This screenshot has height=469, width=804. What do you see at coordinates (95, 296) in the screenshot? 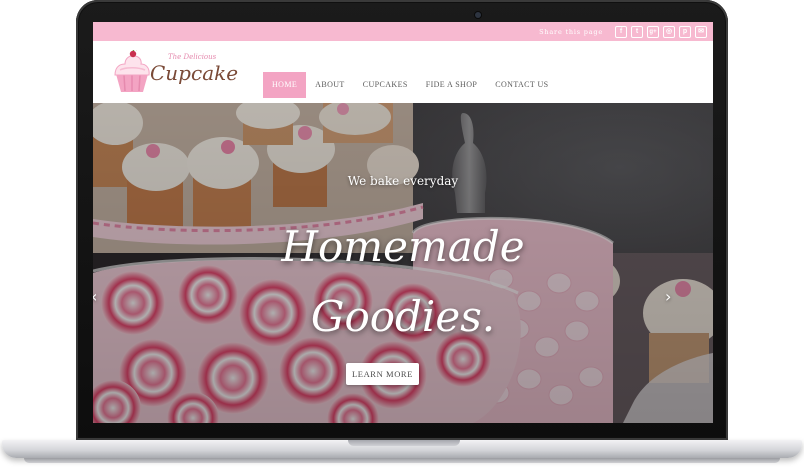
I see `slider-prev-icon: ‹` at bounding box center [95, 296].